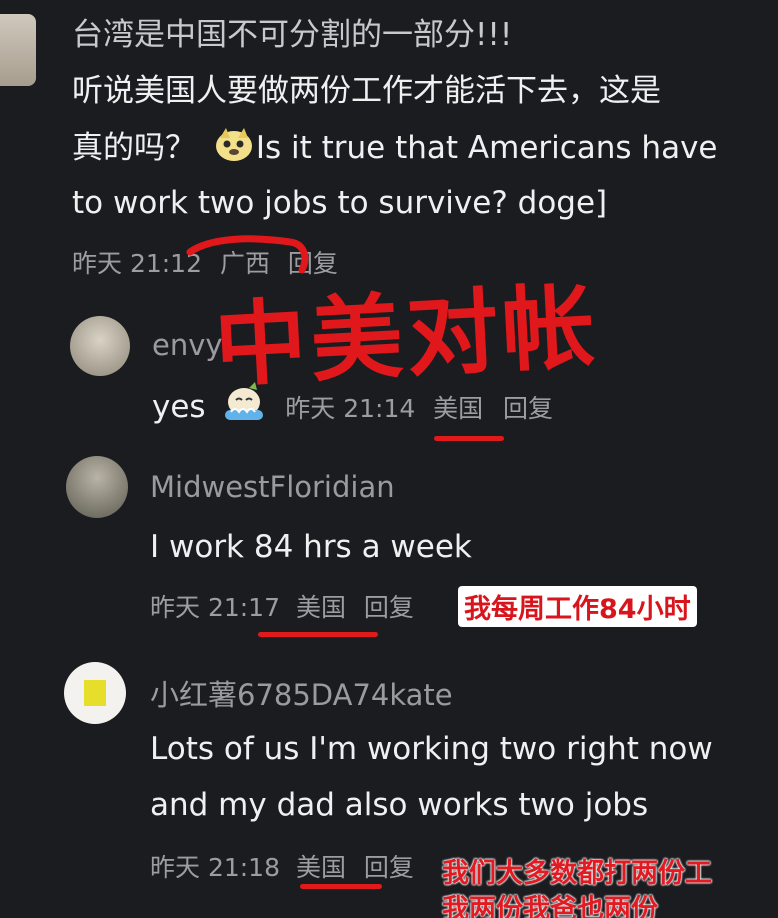 This screenshot has width=778, height=918. What do you see at coordinates (431, 749) in the screenshot?
I see `comment-text-line: Lots of us I'm working two right now` at bounding box center [431, 749].